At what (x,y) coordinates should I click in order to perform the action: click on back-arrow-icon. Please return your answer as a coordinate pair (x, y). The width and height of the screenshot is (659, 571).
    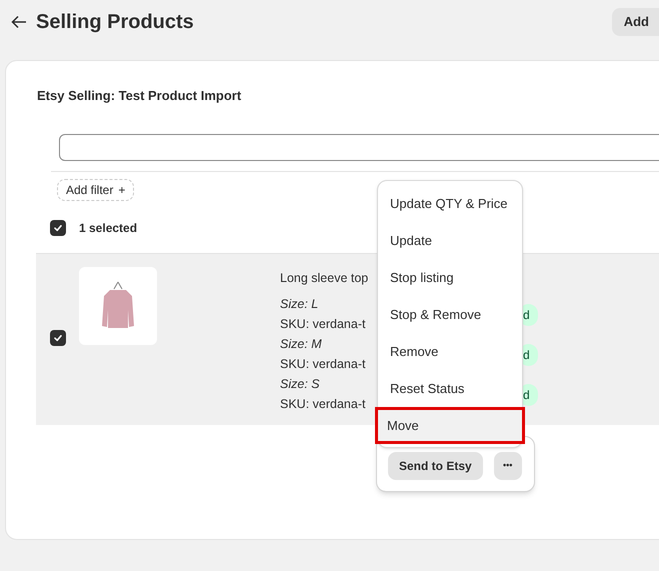
    Looking at the image, I should click on (19, 21).